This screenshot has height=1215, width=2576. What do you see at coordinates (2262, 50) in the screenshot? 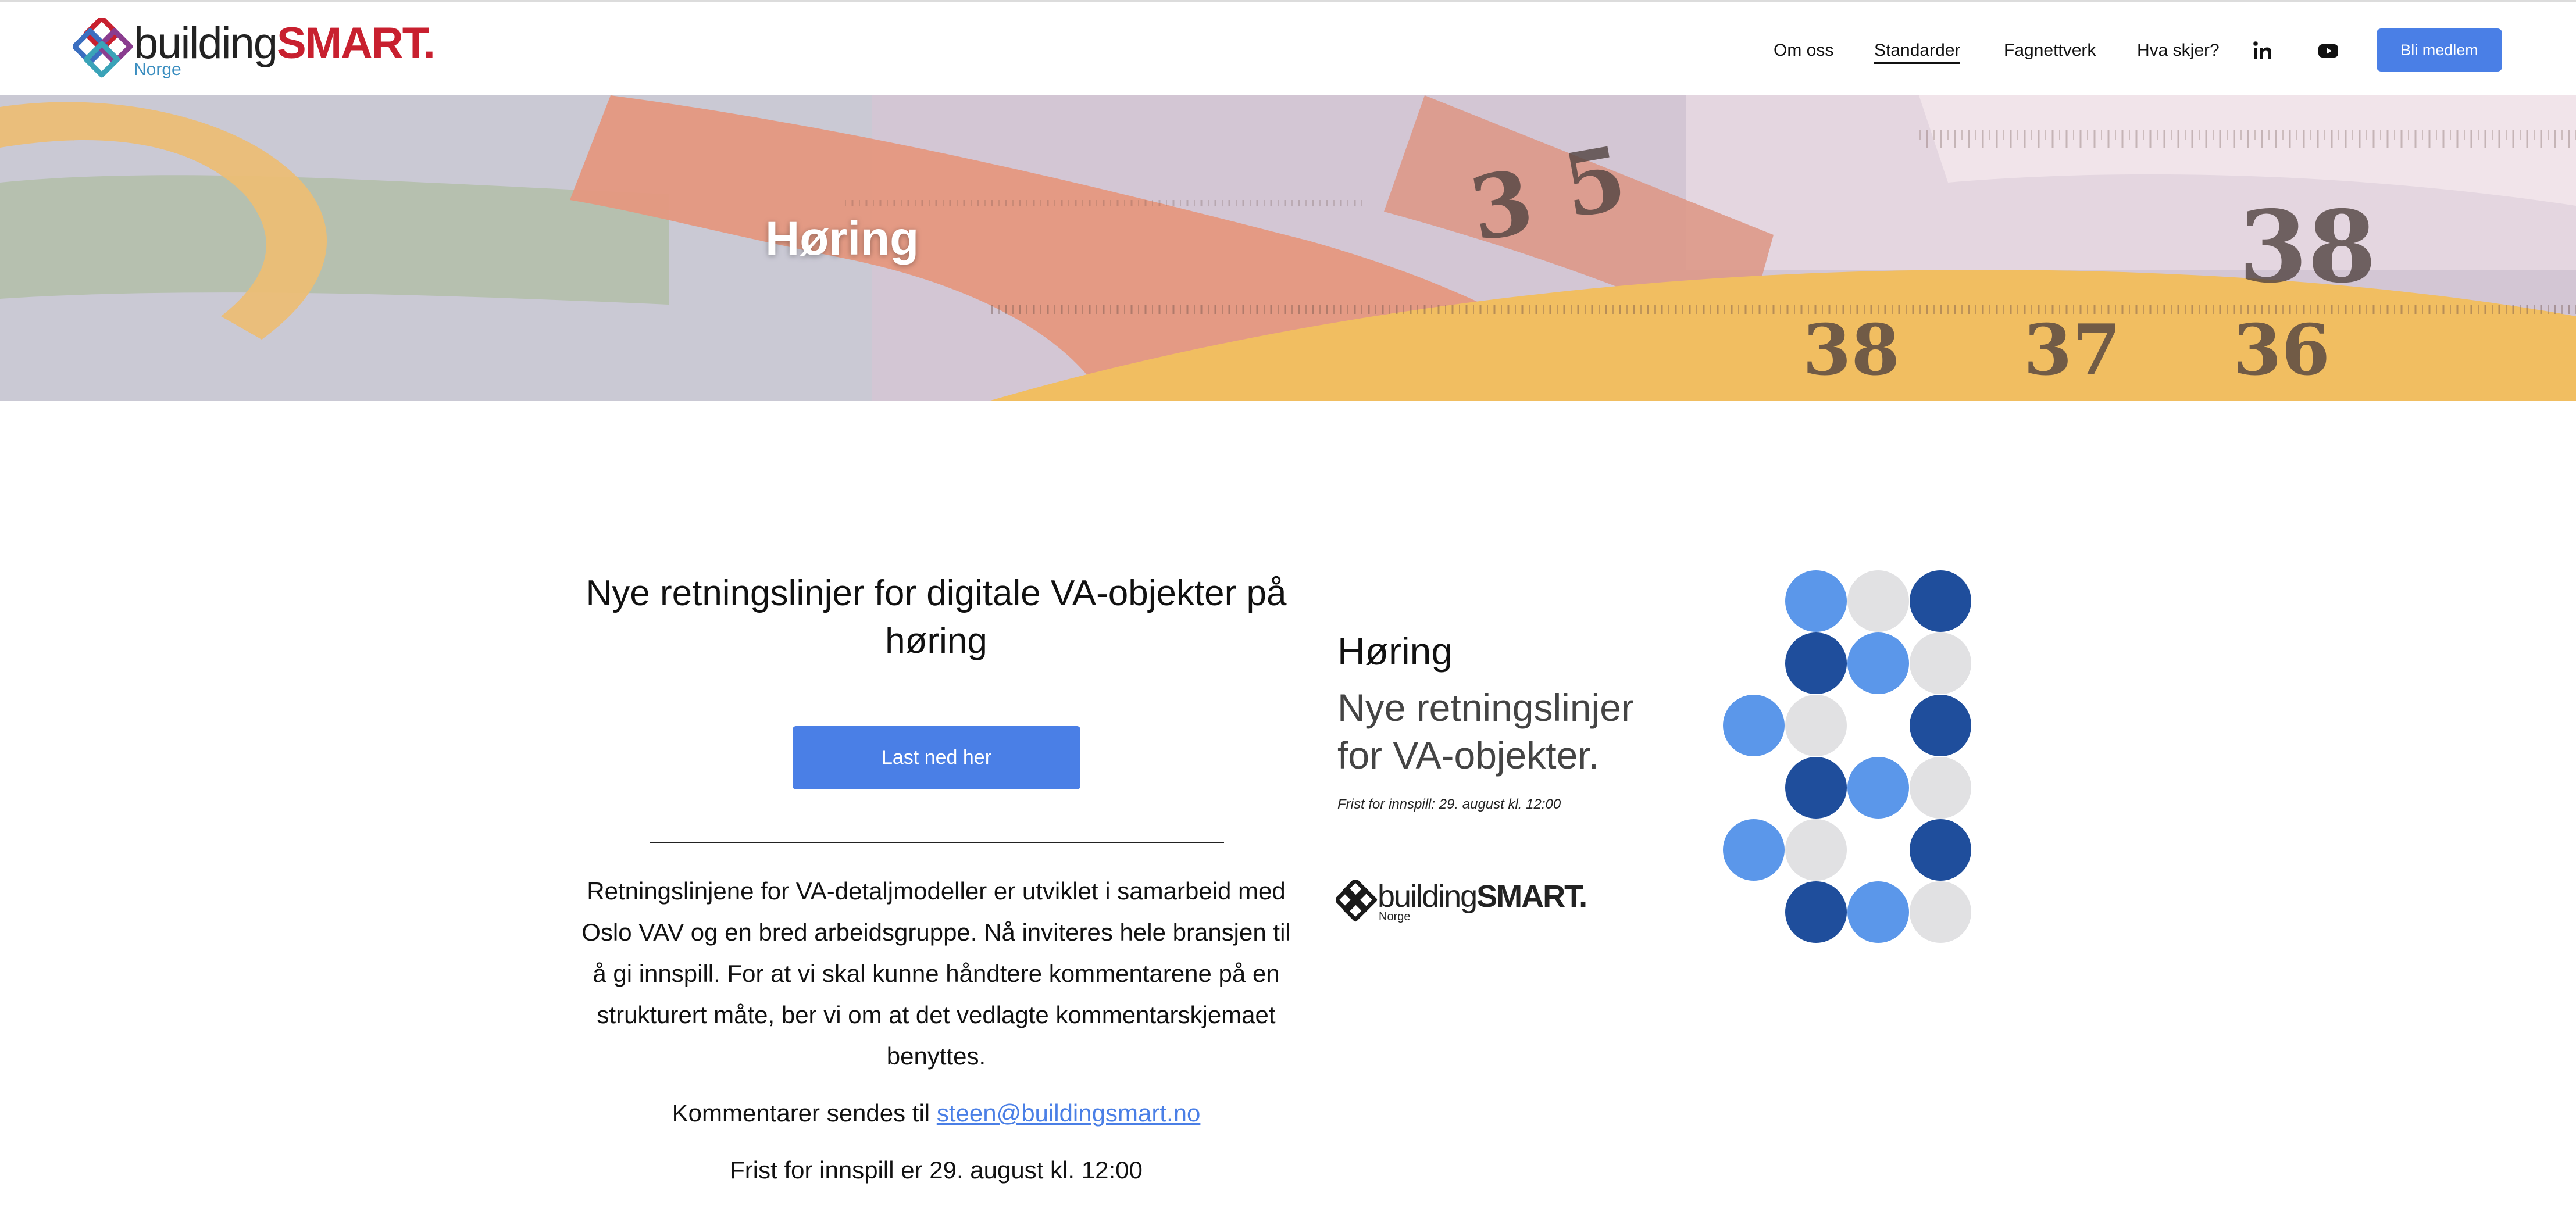
I see `linkedin-icon` at bounding box center [2262, 50].